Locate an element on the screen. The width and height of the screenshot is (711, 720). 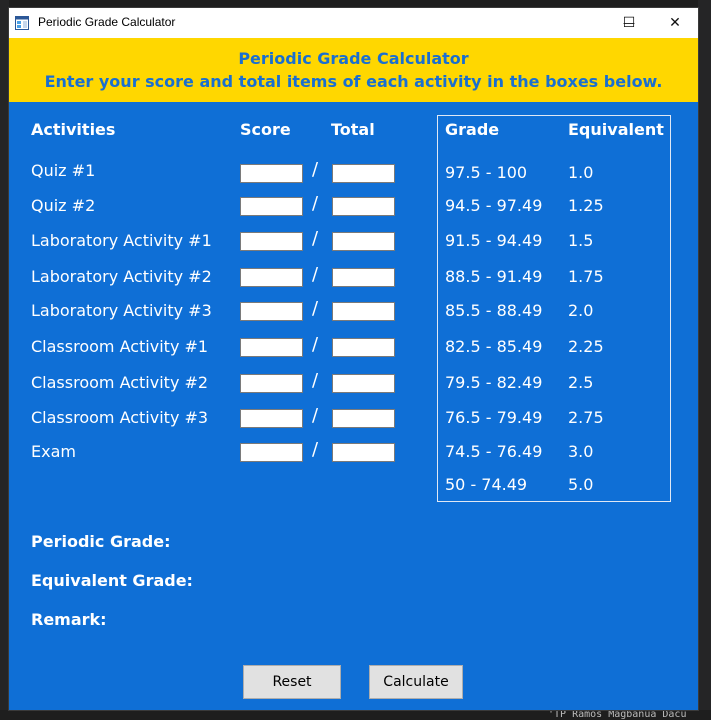
total-input-exam is located at coordinates (363, 452).